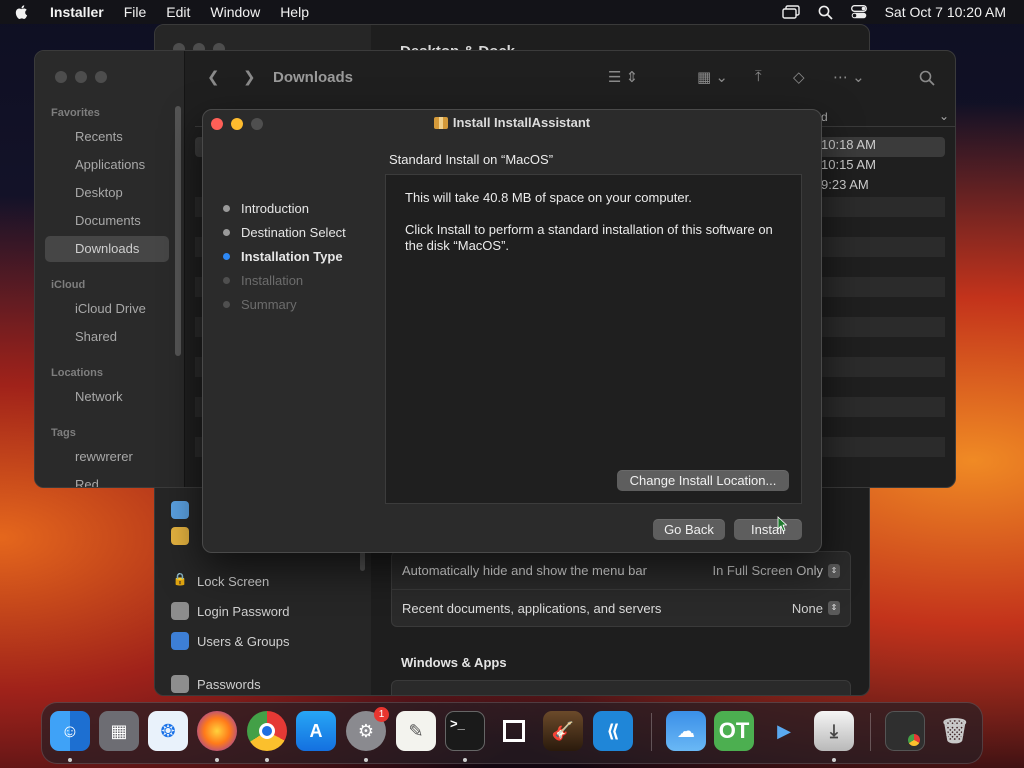 This screenshot has height=768, width=1024. Describe the element at coordinates (416, 731) in the screenshot. I see `textedit-icon: ✎` at that location.